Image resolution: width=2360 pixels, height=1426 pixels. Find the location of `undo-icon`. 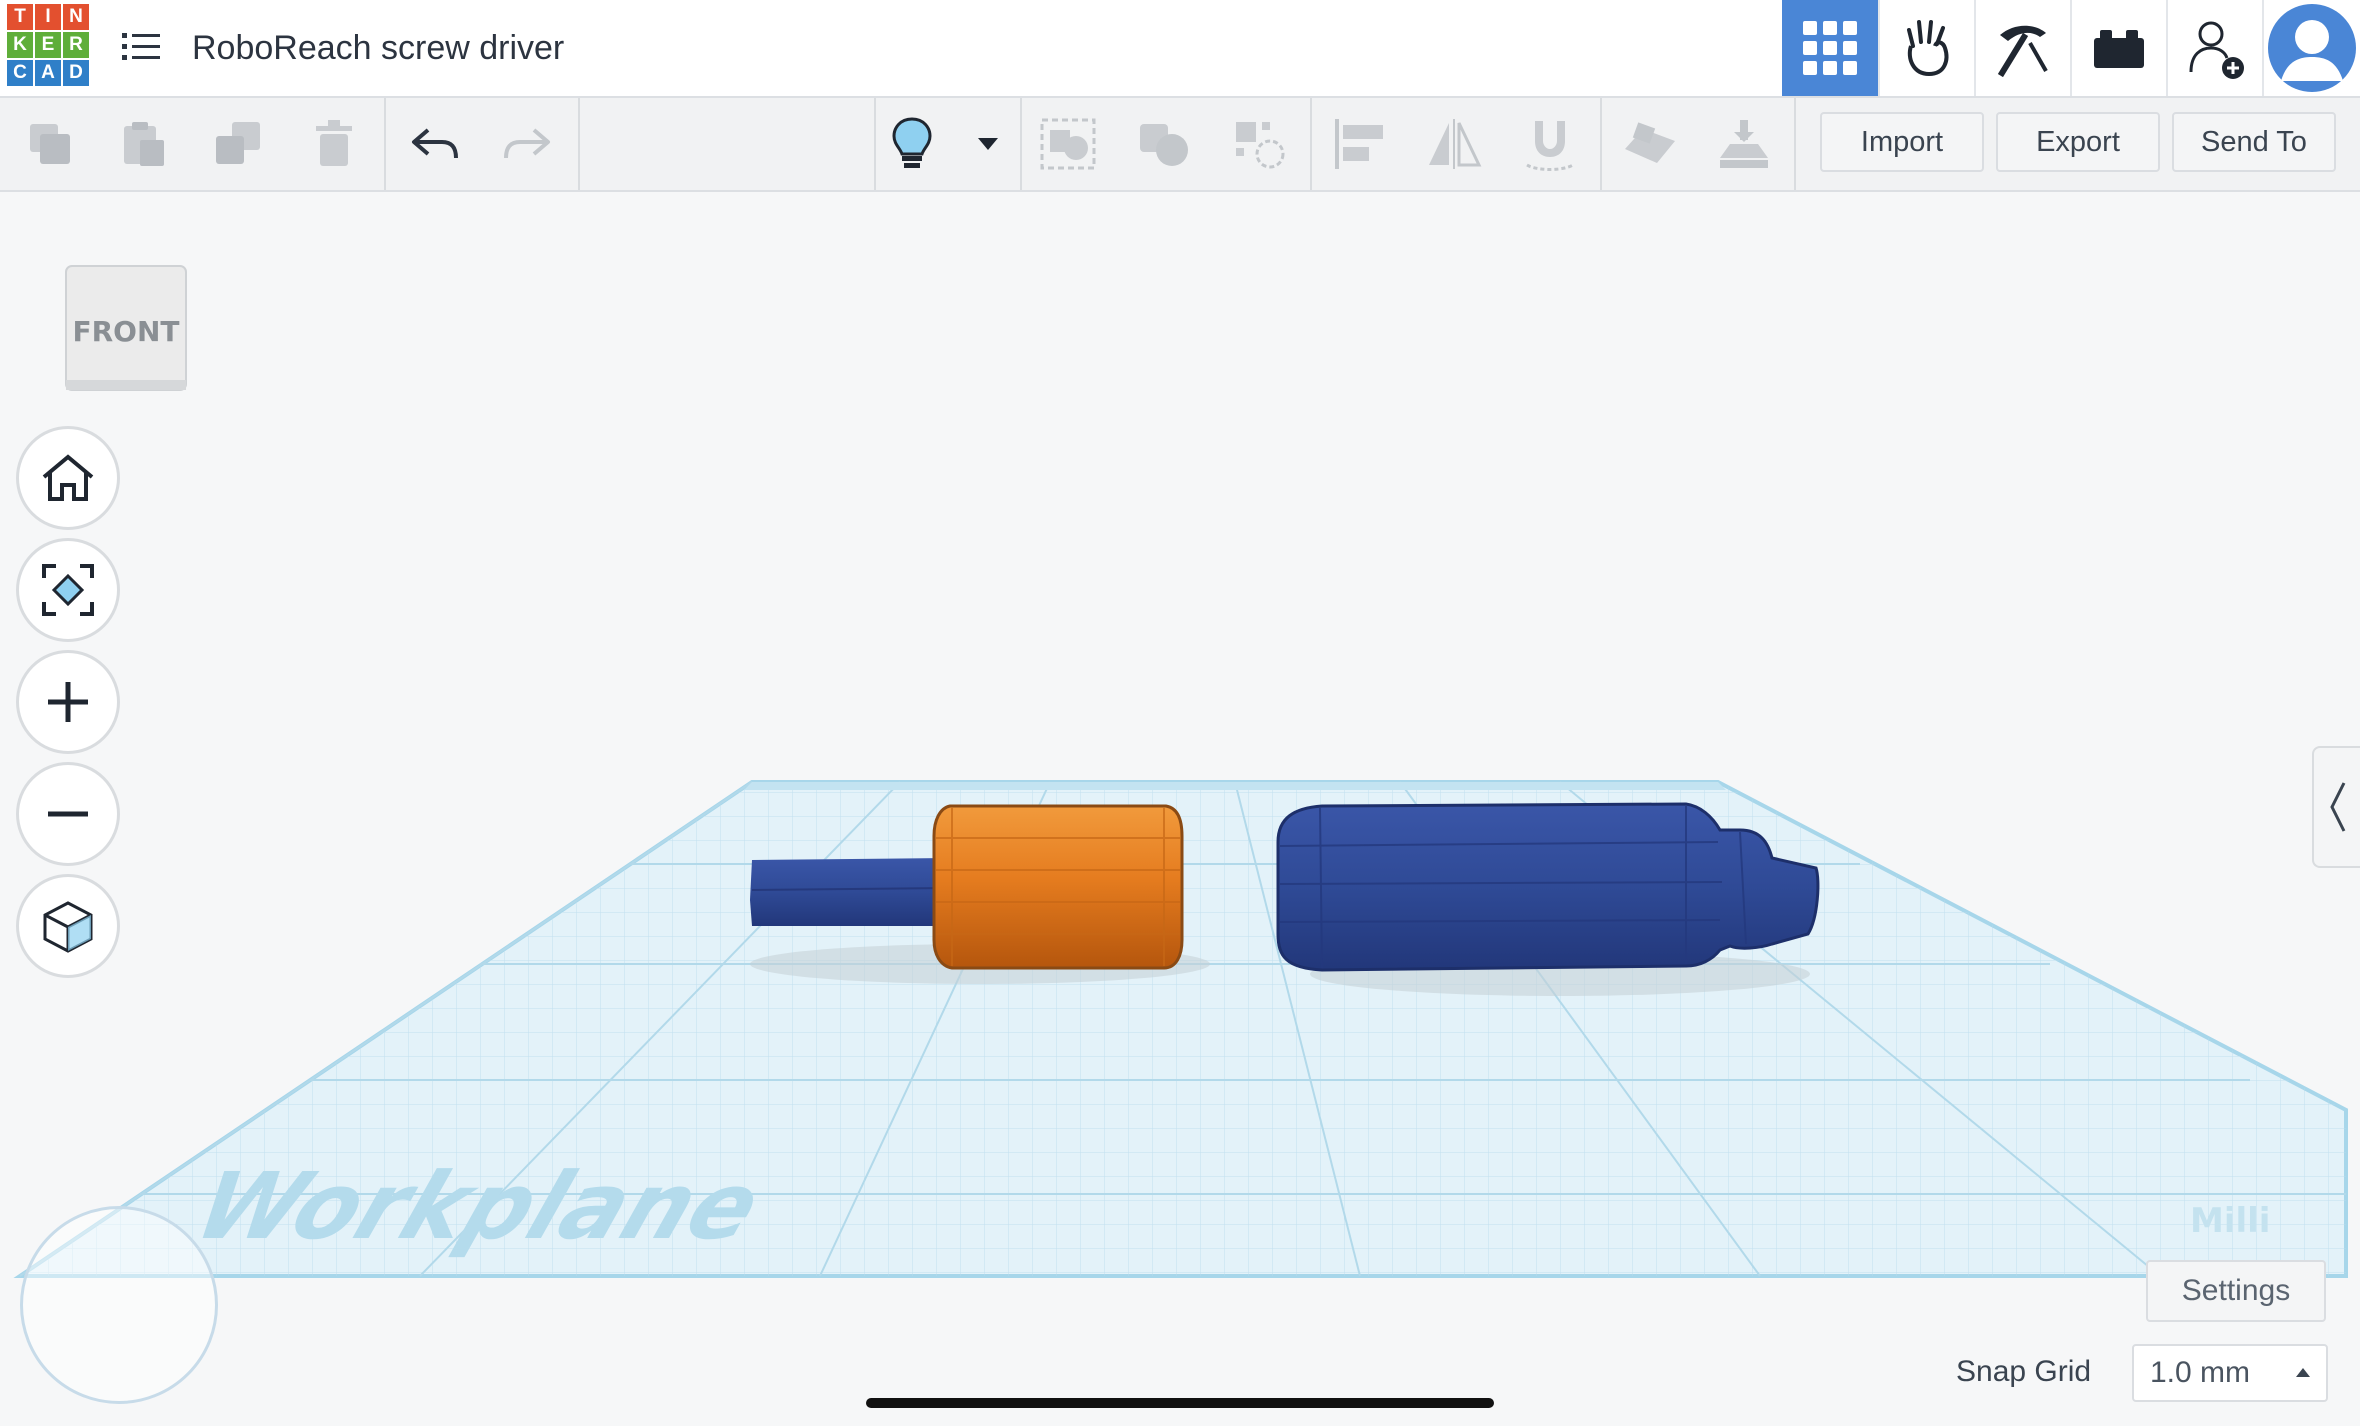

undo-icon is located at coordinates (435, 143).